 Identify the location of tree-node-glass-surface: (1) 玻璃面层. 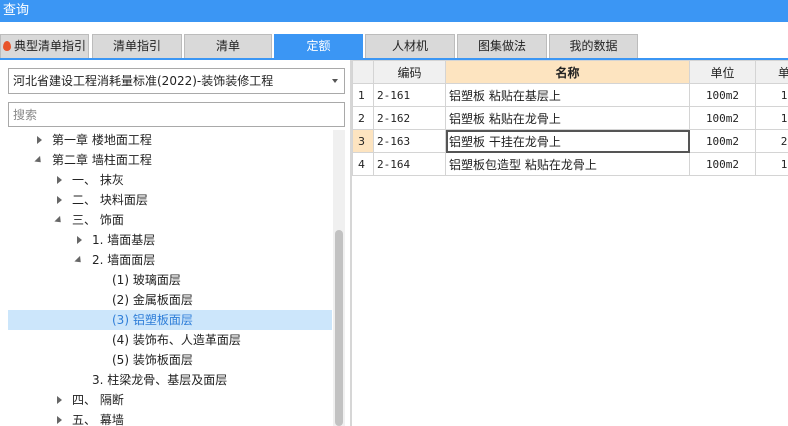
(170, 280).